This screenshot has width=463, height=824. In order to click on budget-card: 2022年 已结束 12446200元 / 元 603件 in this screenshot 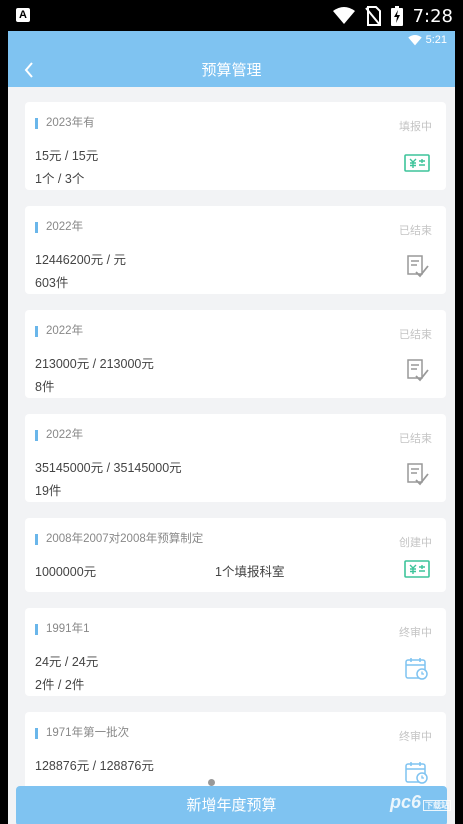, I will do `click(235, 250)`.